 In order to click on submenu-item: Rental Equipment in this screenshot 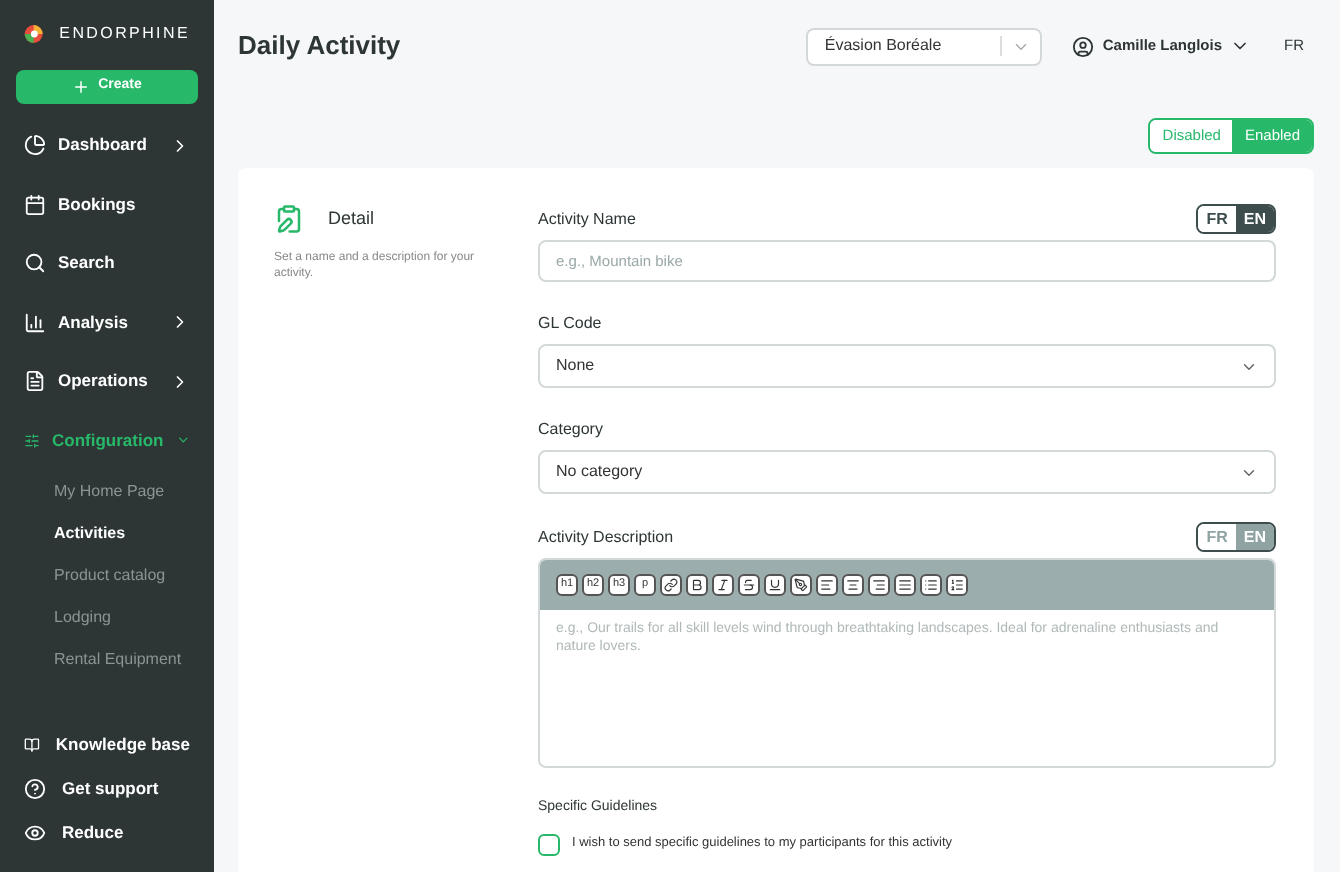, I will do `click(107, 659)`.